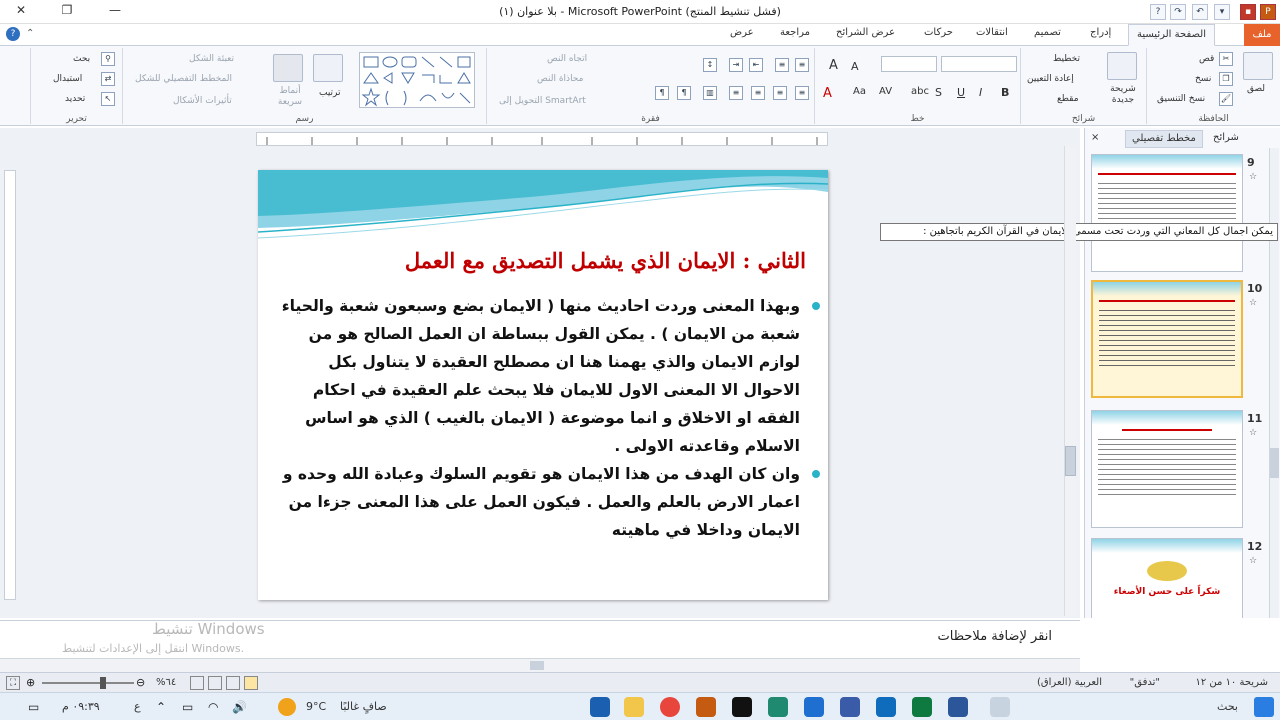  What do you see at coordinates (103, 683) in the screenshot?
I see `zoom-slider-thumb` at bounding box center [103, 683].